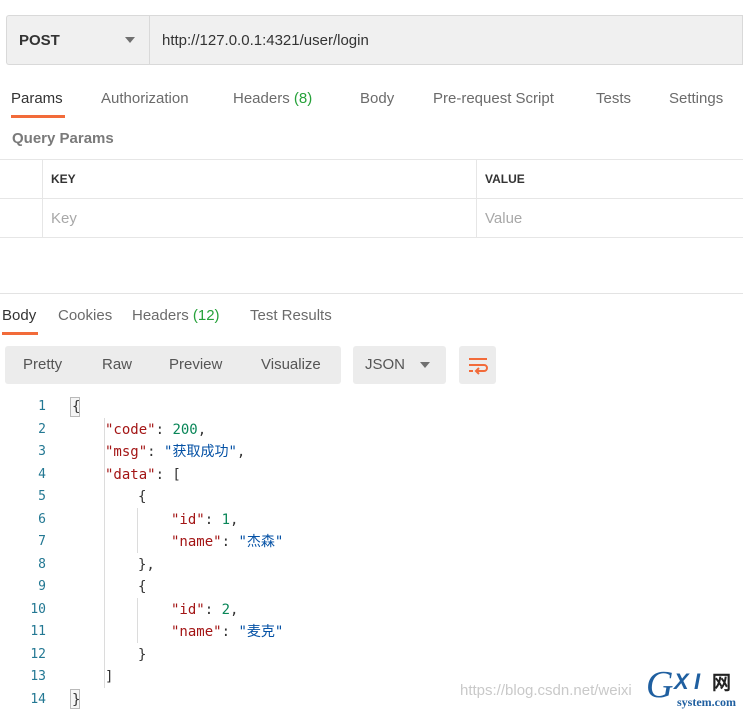  I want to click on value-column-header: VALUE, so click(505, 179).